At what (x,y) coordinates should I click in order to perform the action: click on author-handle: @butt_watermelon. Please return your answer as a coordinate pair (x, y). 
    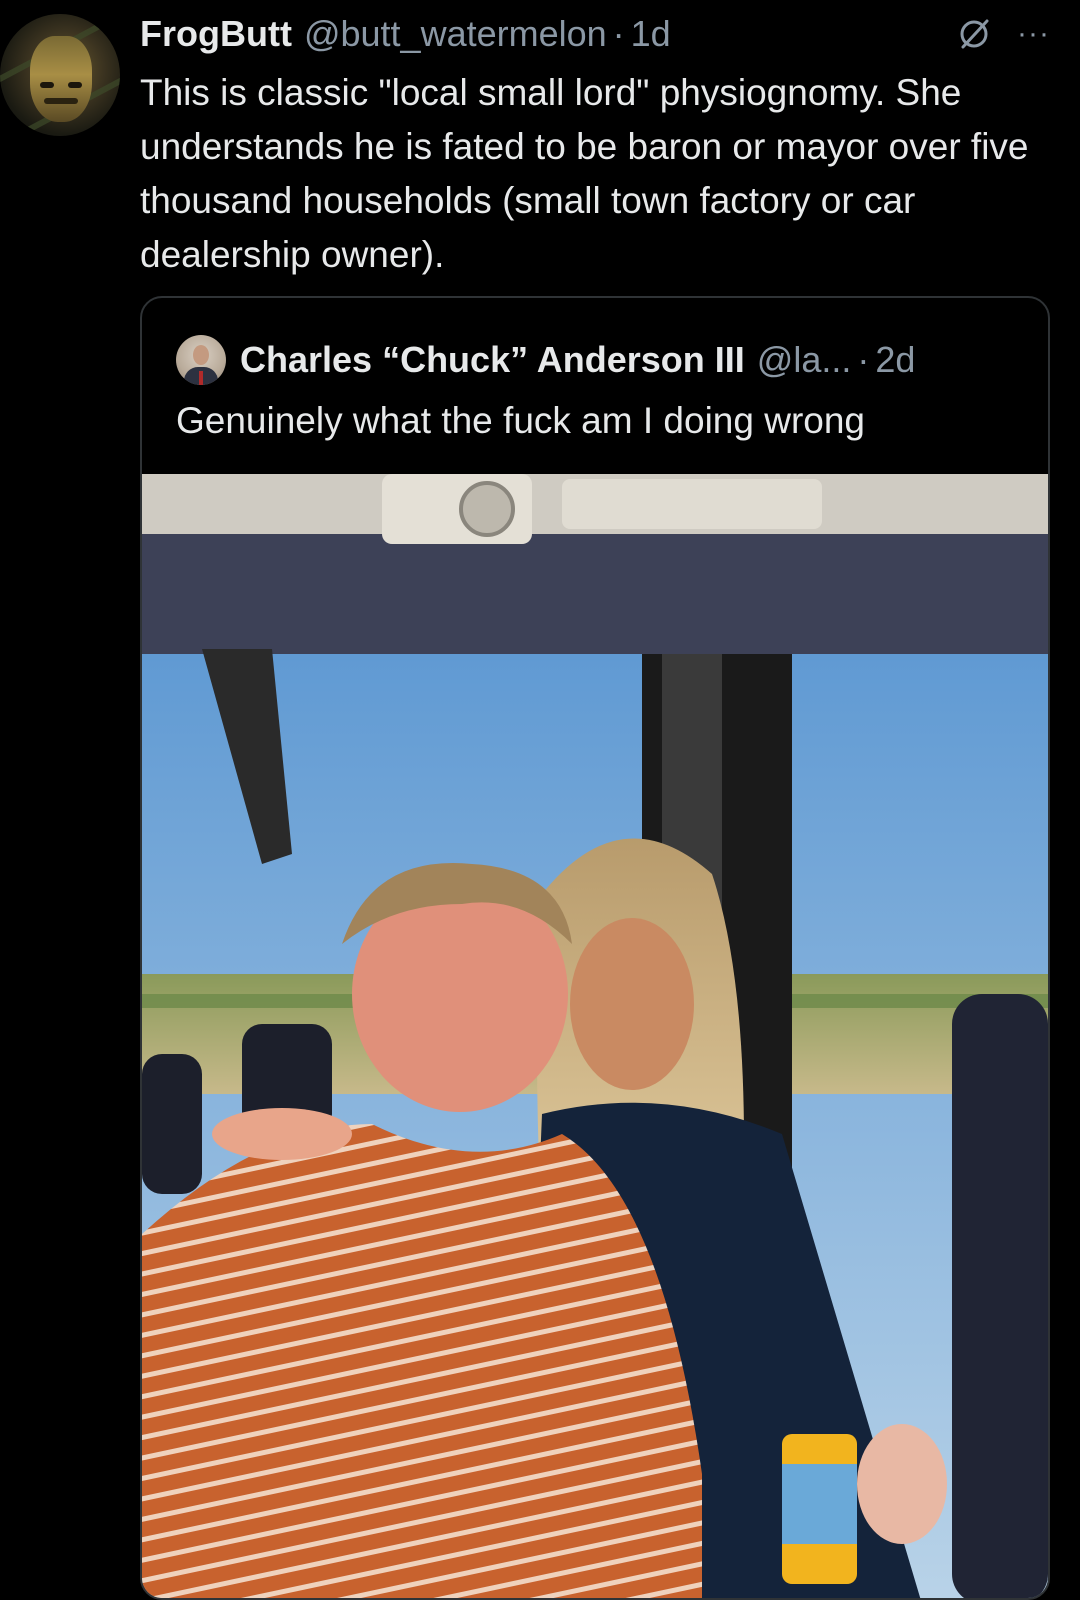
    Looking at the image, I should click on (455, 34).